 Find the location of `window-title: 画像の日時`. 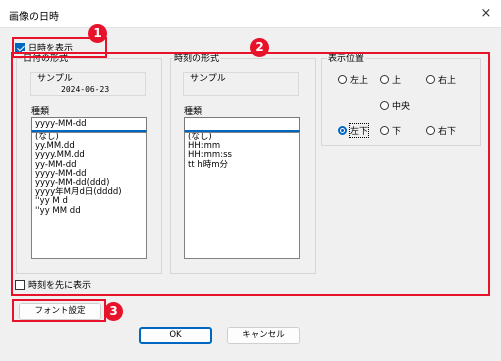

window-title: 画像の日時 is located at coordinates (34, 17).